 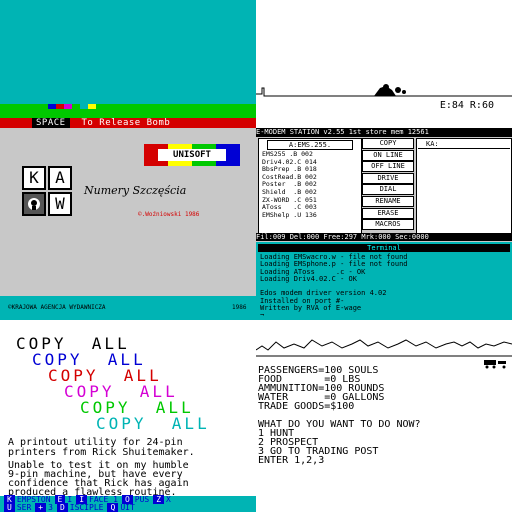 I want to click on emblem-icon, so click(x=34, y=204).